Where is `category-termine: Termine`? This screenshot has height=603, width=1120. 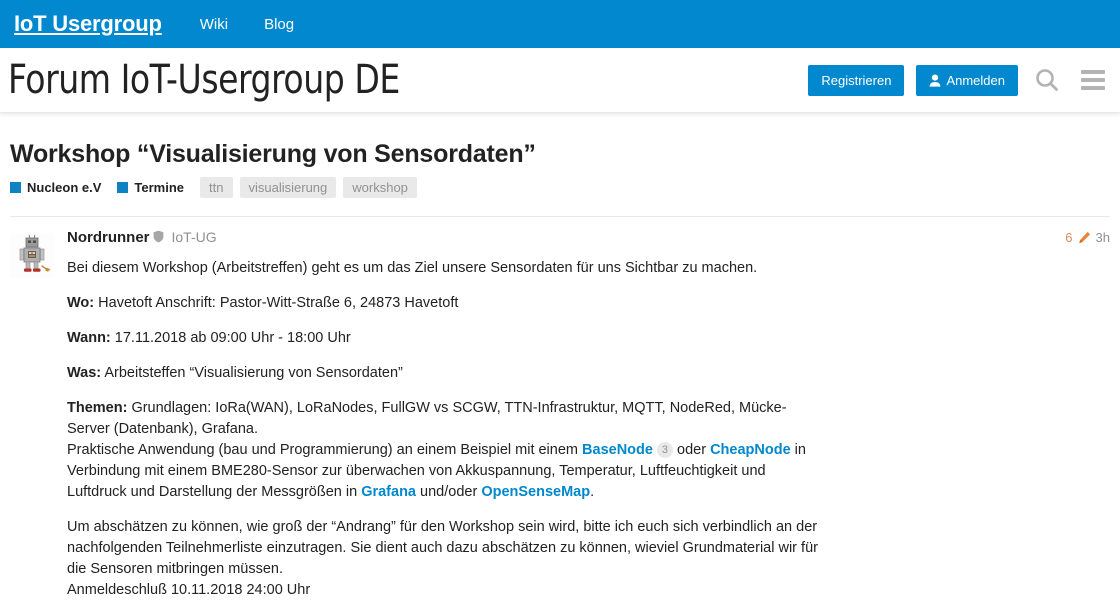 category-termine: Termine is located at coordinates (150, 187).